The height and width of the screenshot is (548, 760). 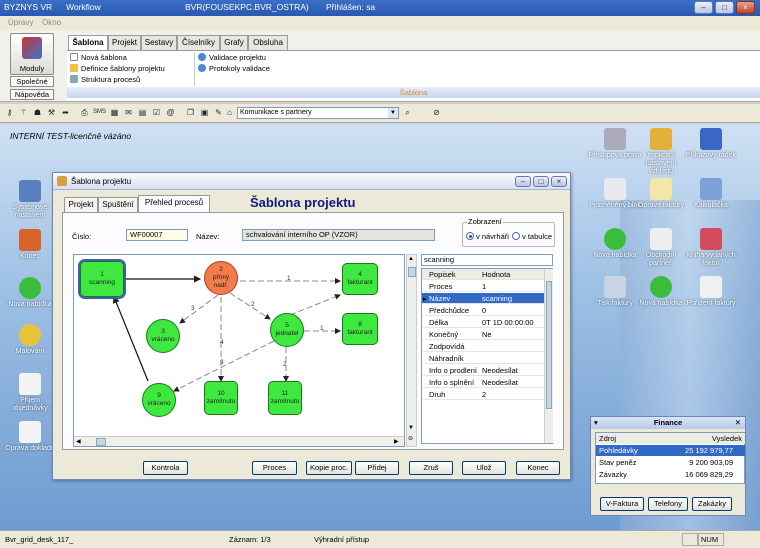 What do you see at coordinates (338, 235) in the screenshot?
I see `nazev-field: schvalování interního OP (VZOR)` at bounding box center [338, 235].